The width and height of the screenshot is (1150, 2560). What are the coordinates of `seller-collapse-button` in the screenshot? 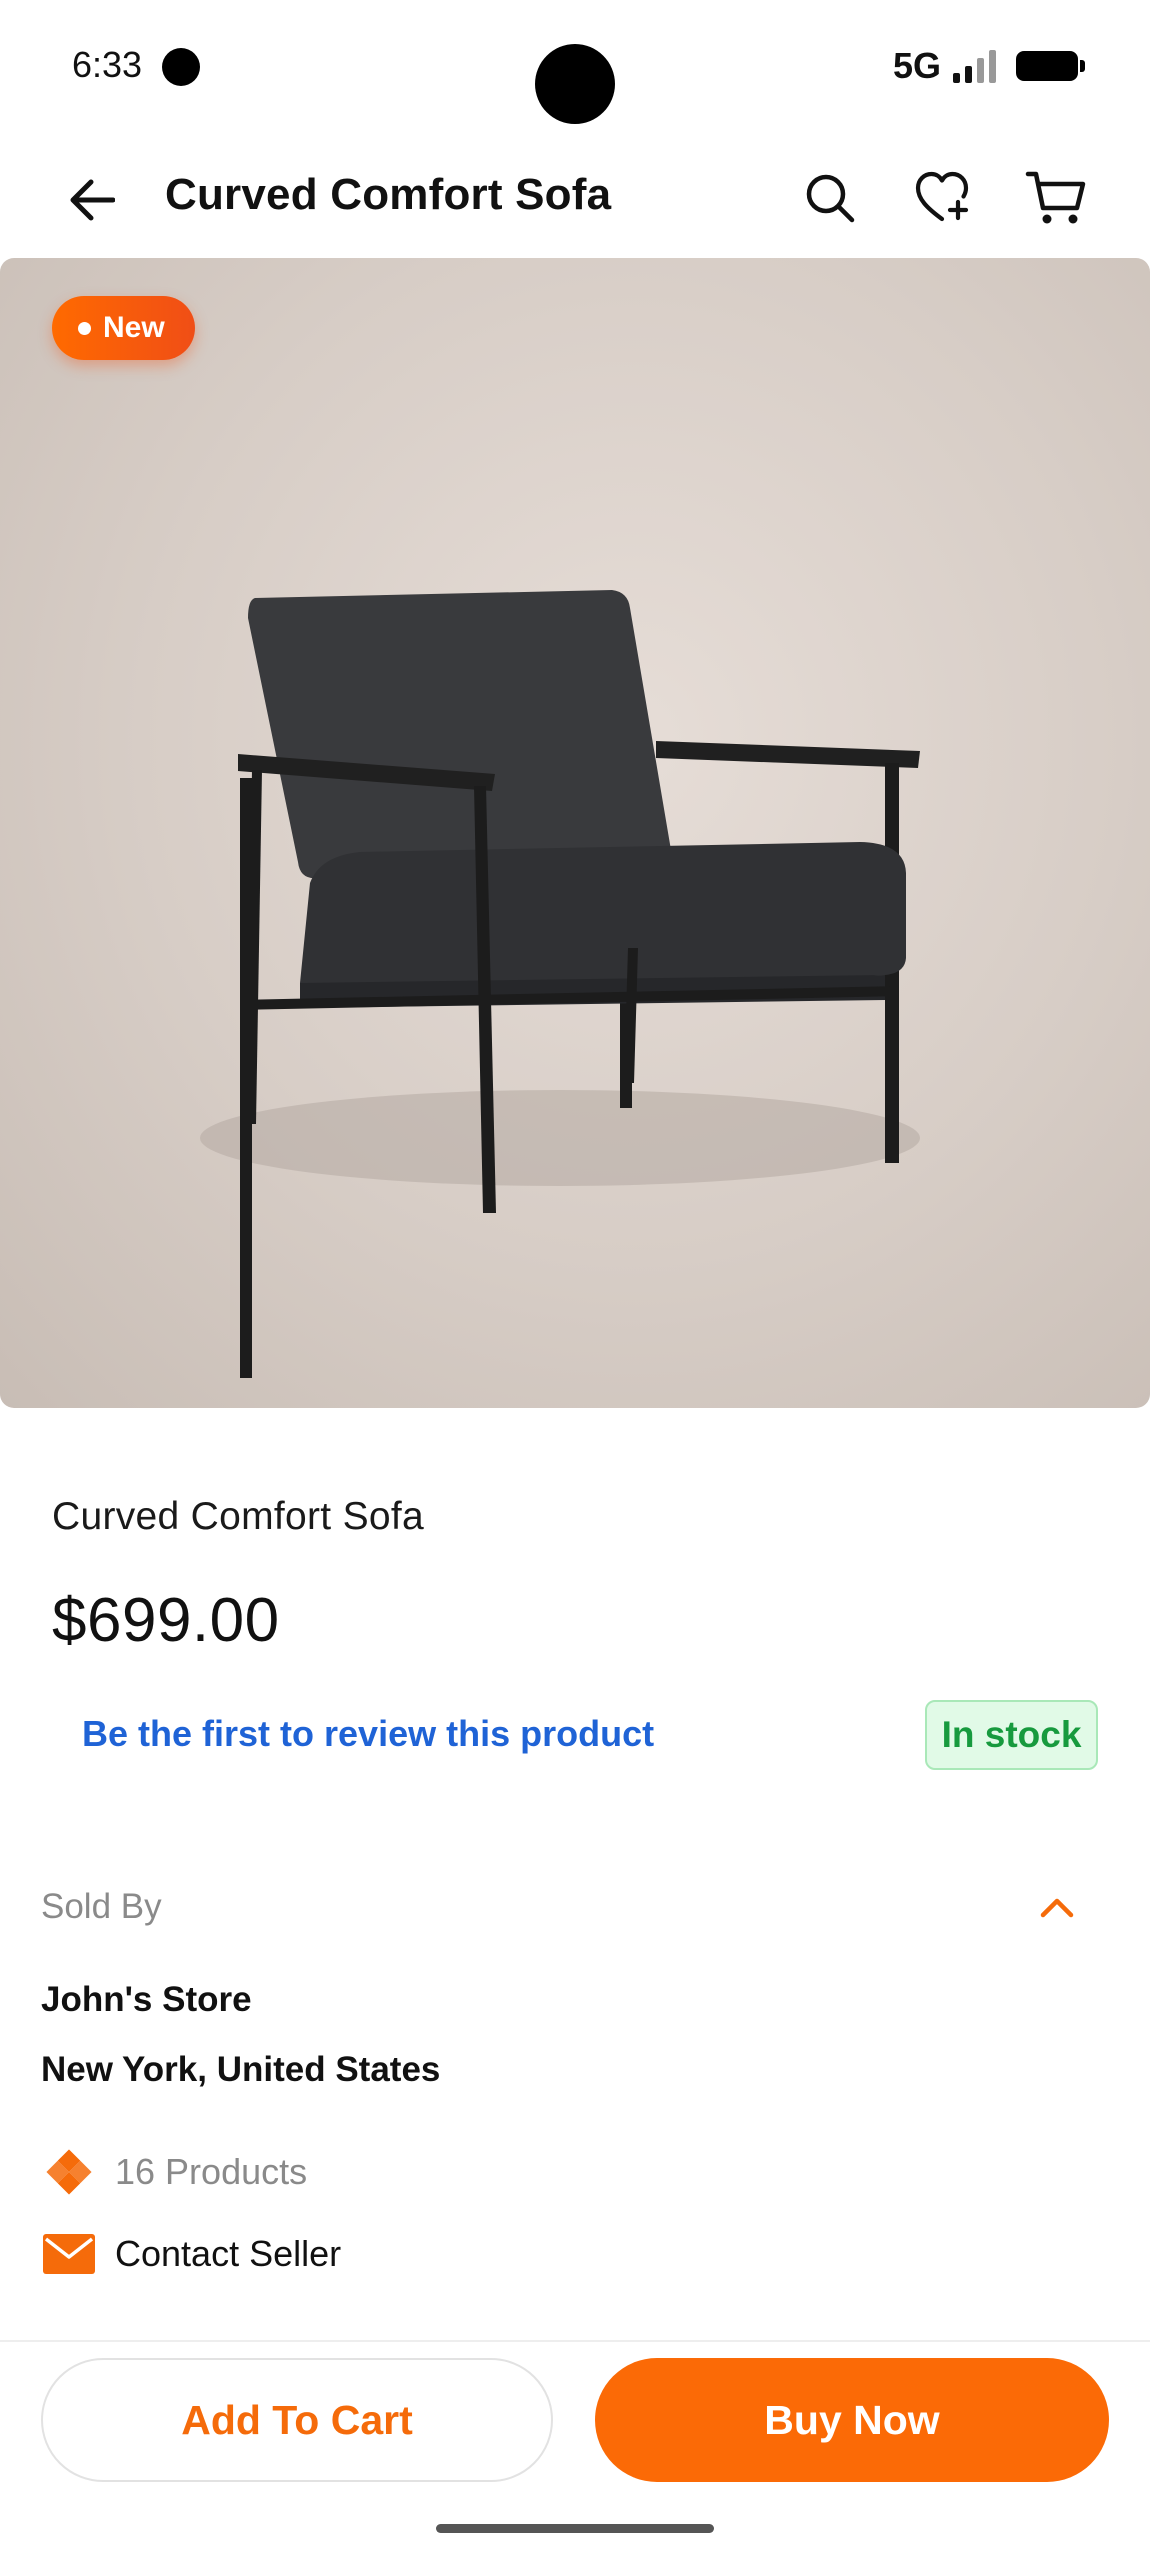 It's located at (1057, 1907).